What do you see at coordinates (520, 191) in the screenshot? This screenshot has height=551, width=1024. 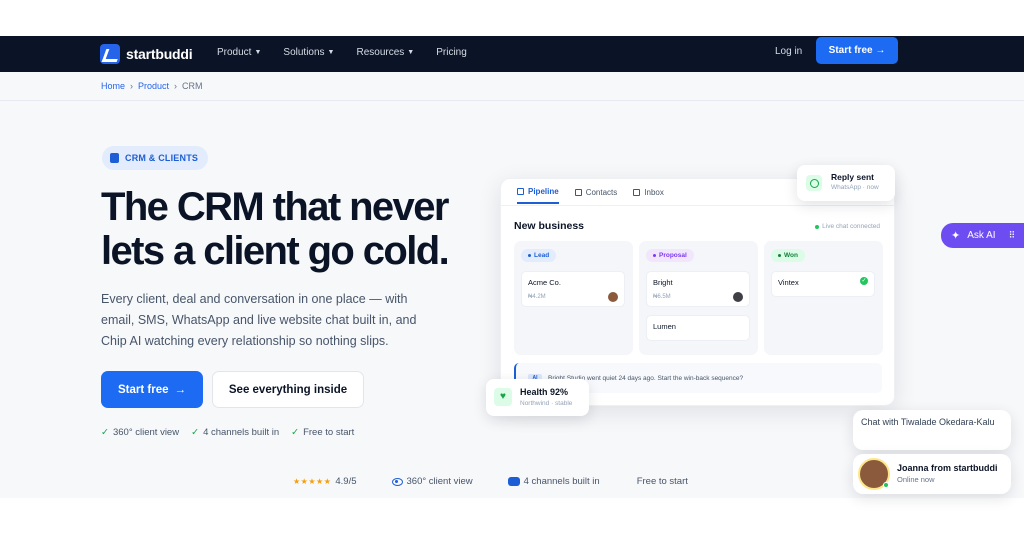 I see `pipeline-icon` at bounding box center [520, 191].